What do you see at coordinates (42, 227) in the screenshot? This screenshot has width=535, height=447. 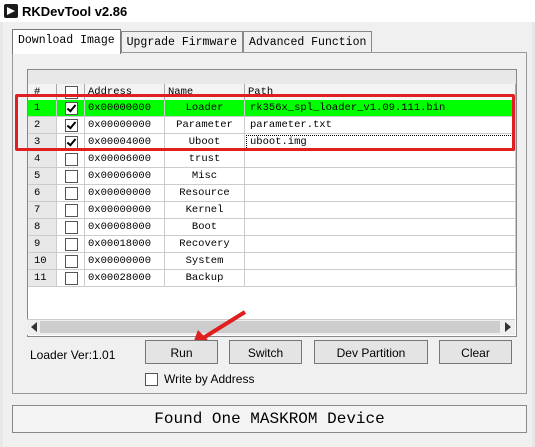 I see `row-number: 8` at bounding box center [42, 227].